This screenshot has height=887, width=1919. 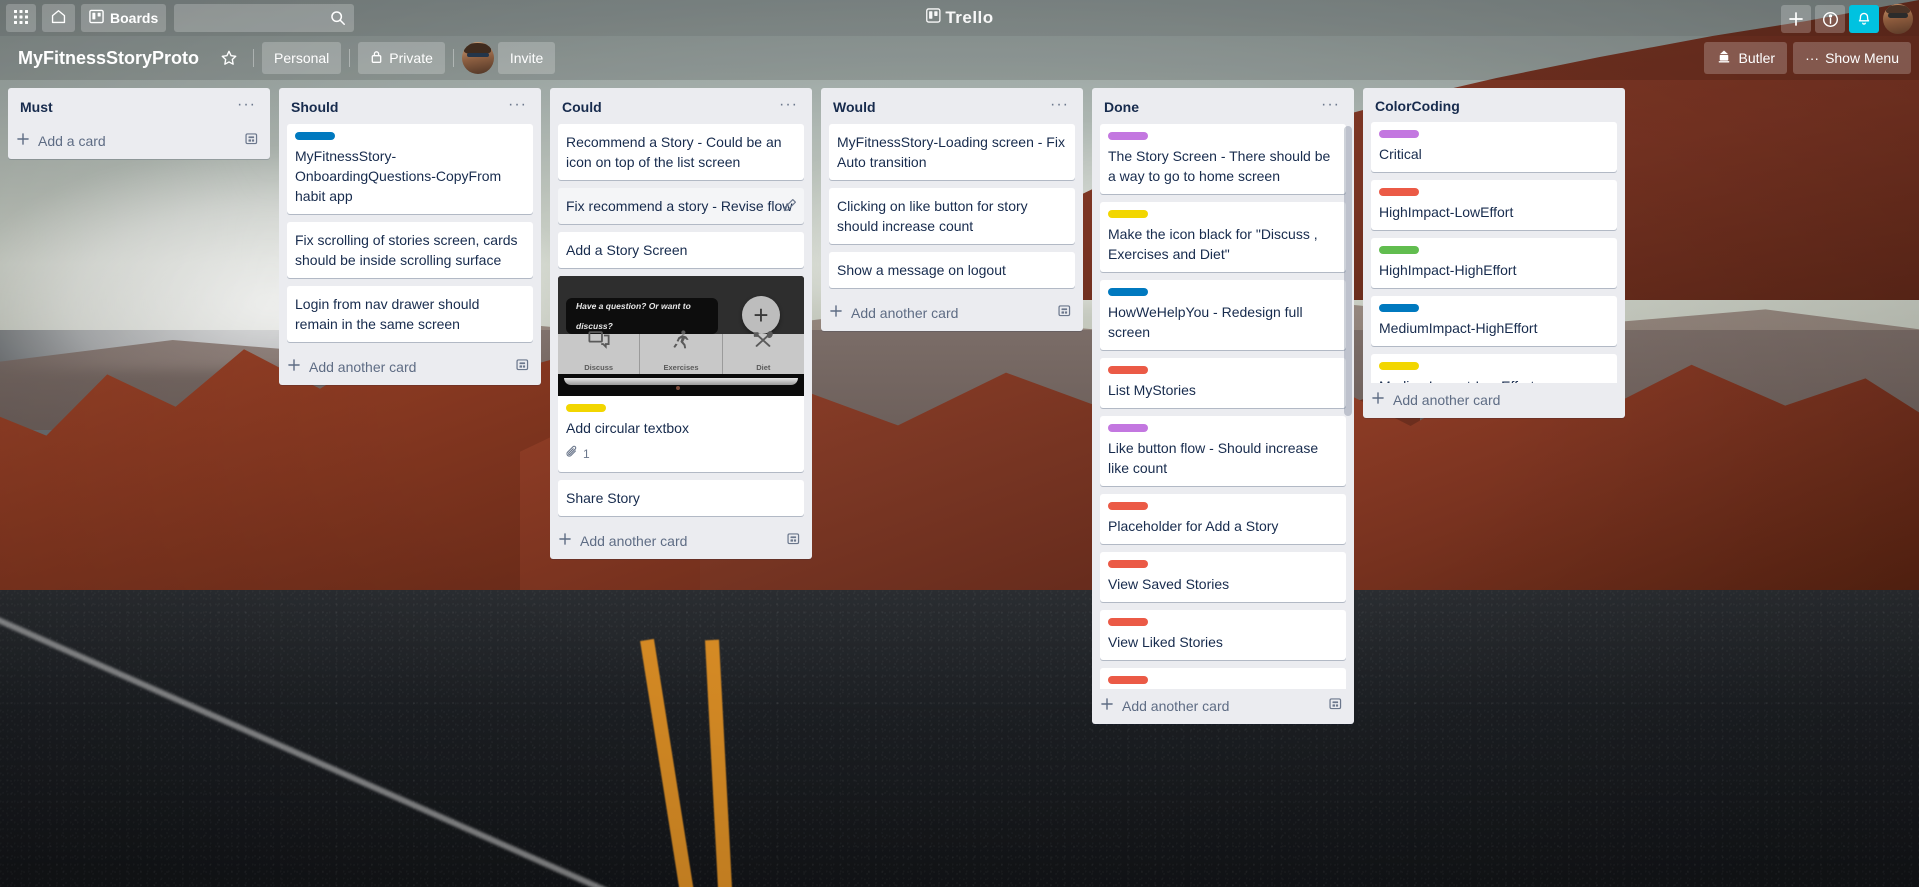 I want to click on card-badges: 1, so click(x=681, y=454).